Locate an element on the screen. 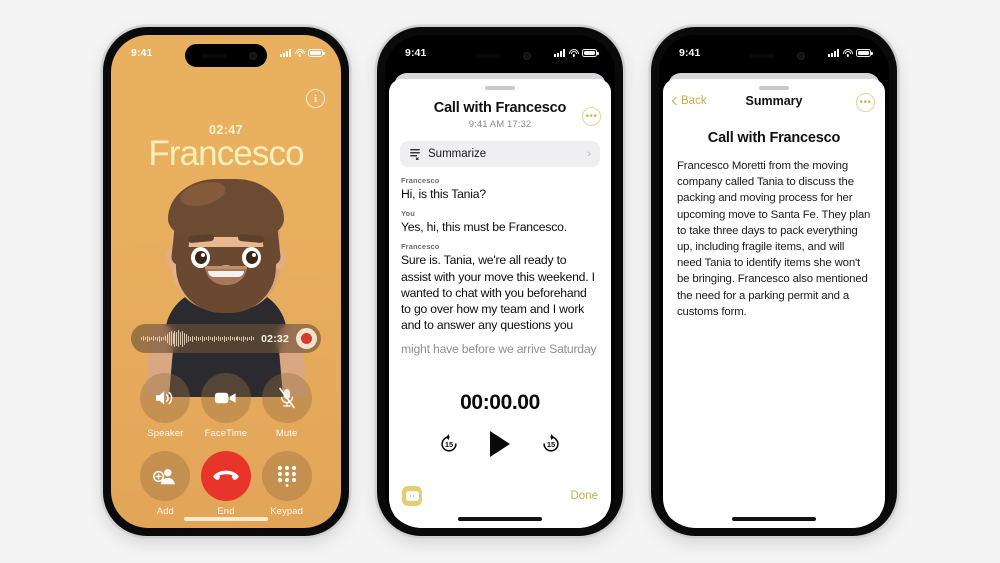 Image resolution: width=1000 pixels, height=563 pixels. control-mute: Mute is located at coordinates (286, 406).